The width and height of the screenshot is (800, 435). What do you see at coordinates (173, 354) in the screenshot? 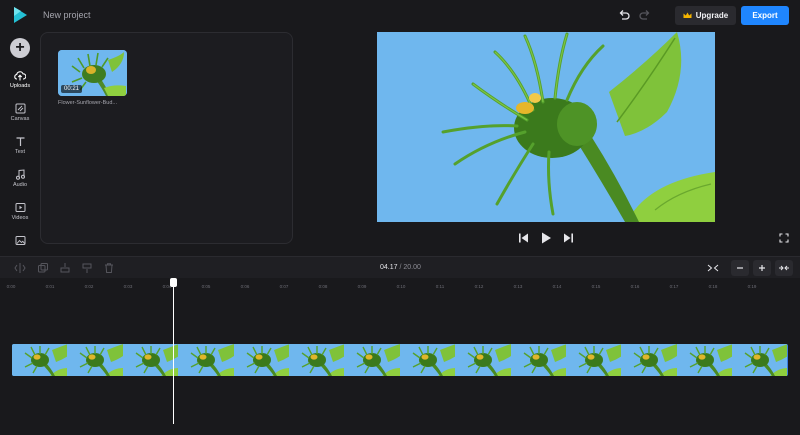
I see `playhead-line` at bounding box center [173, 354].